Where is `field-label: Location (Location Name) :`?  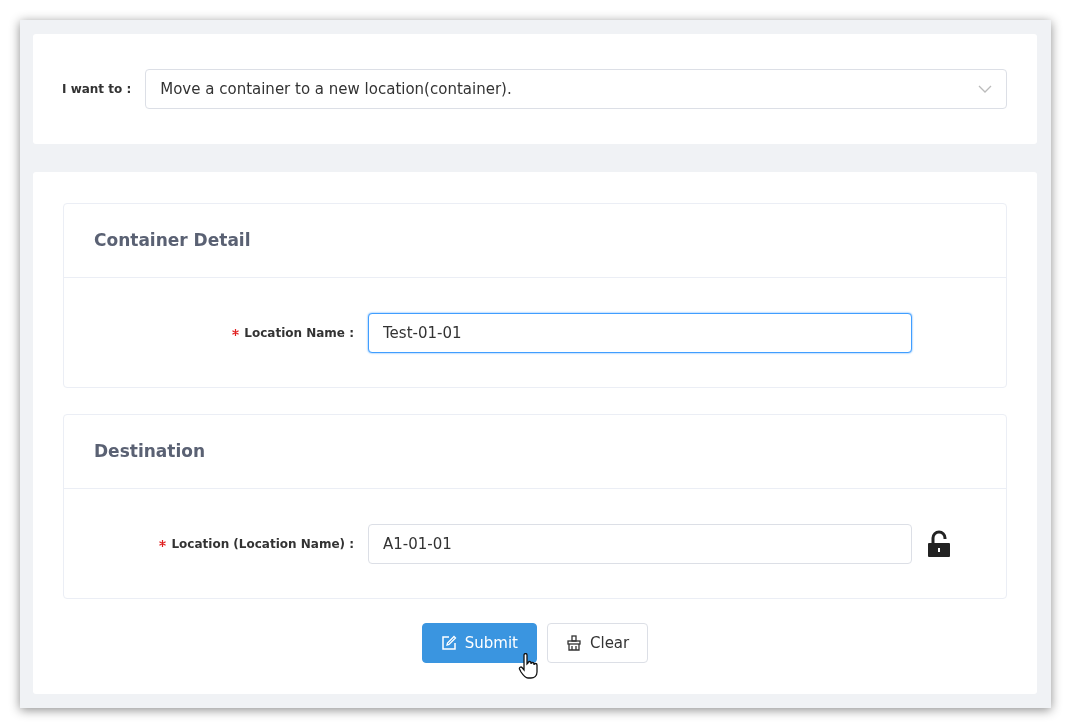
field-label: Location (Location Name) : is located at coordinates (262, 543).